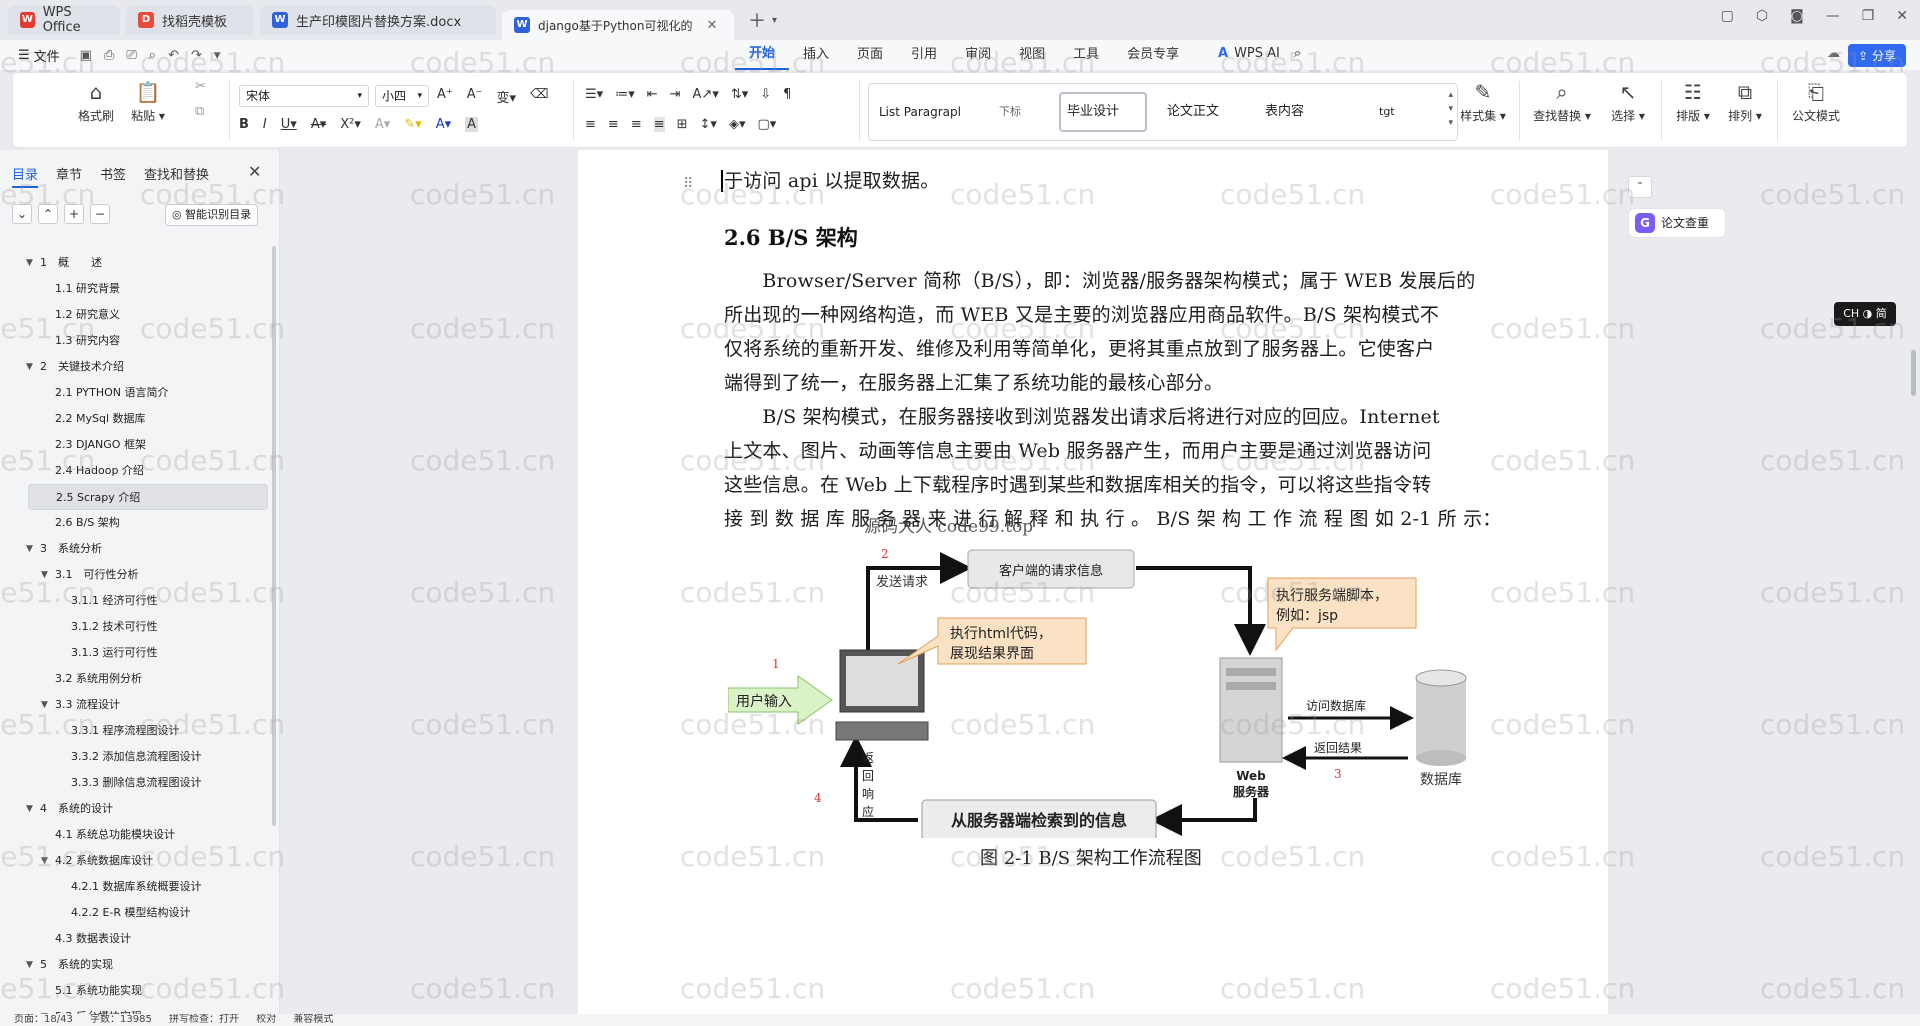 This screenshot has height=1026, width=1920. Describe the element at coordinates (1259, 53) in the screenshot. I see `wps-ai-button: A WPS AI ⌕` at that location.